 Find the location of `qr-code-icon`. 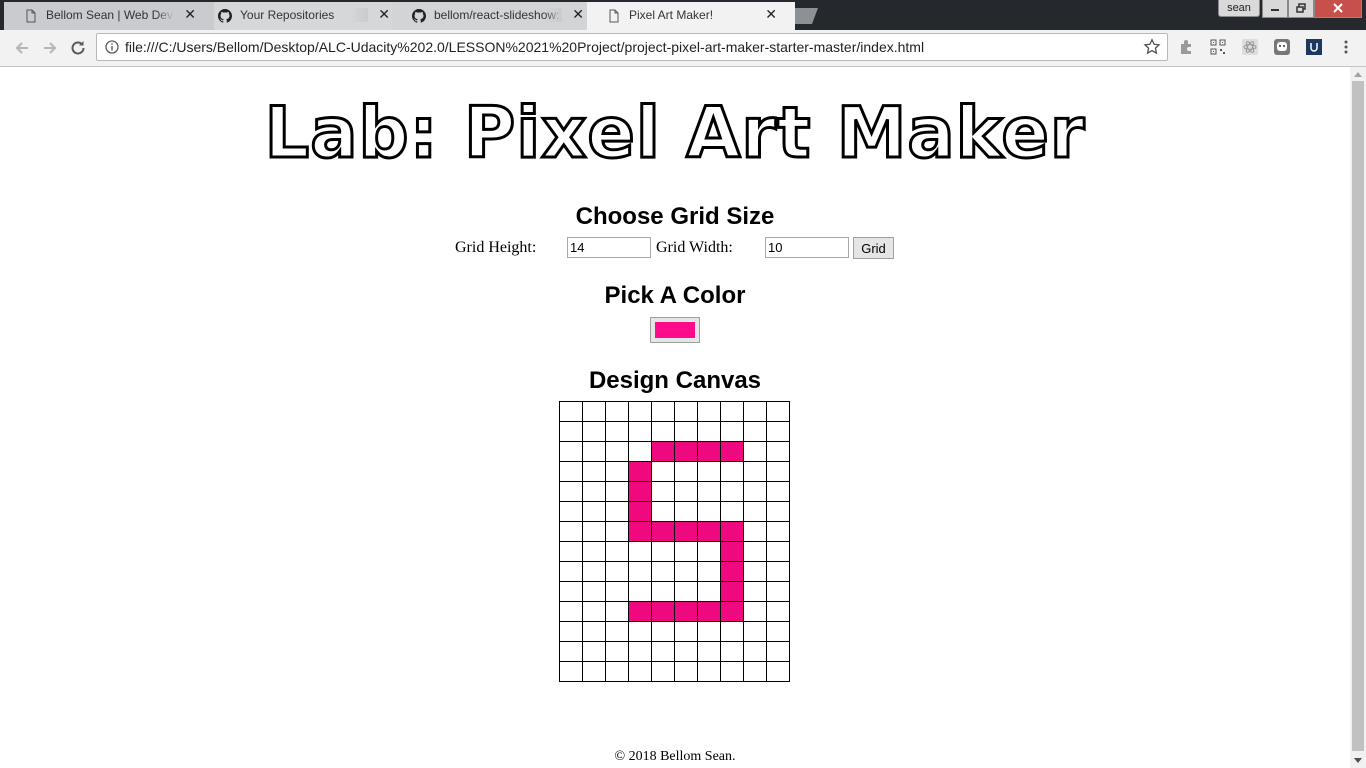

qr-code-icon is located at coordinates (1218, 47).